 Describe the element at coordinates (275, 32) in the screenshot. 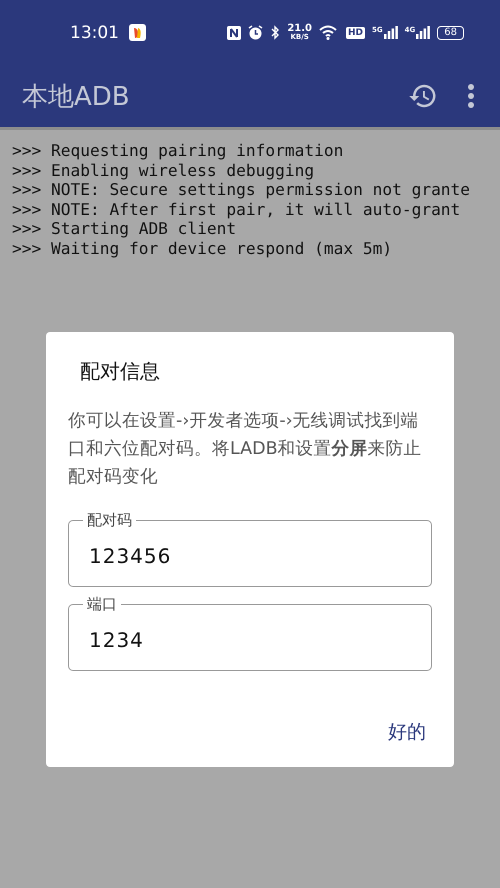

I see `bluetooth-icon` at that location.